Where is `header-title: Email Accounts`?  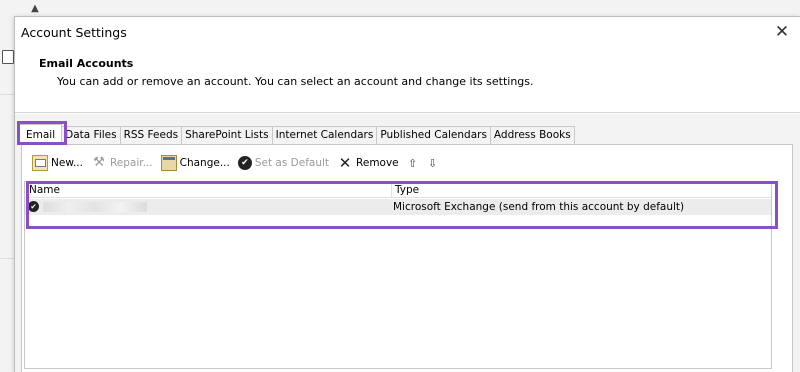
header-title: Email Accounts is located at coordinates (86, 63).